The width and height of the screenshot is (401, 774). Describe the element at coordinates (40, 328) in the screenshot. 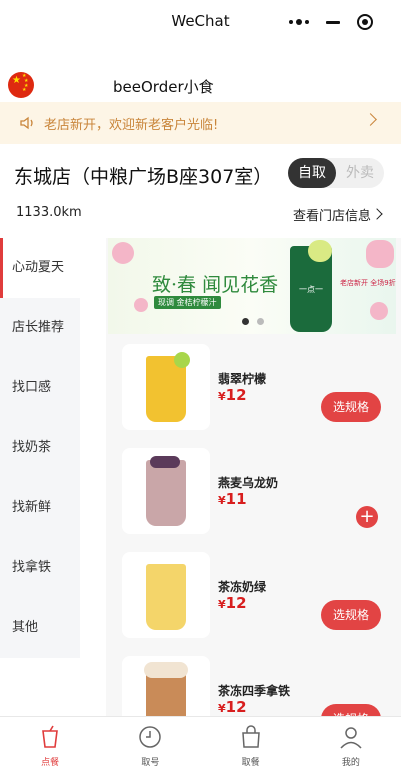

I see `category-item: 店长推荐` at that location.